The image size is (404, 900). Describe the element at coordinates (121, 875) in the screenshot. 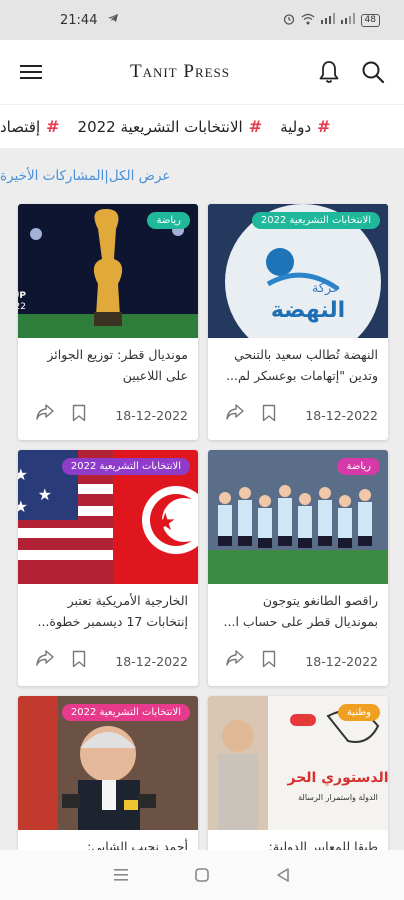

I see `recent-apps-icon` at that location.